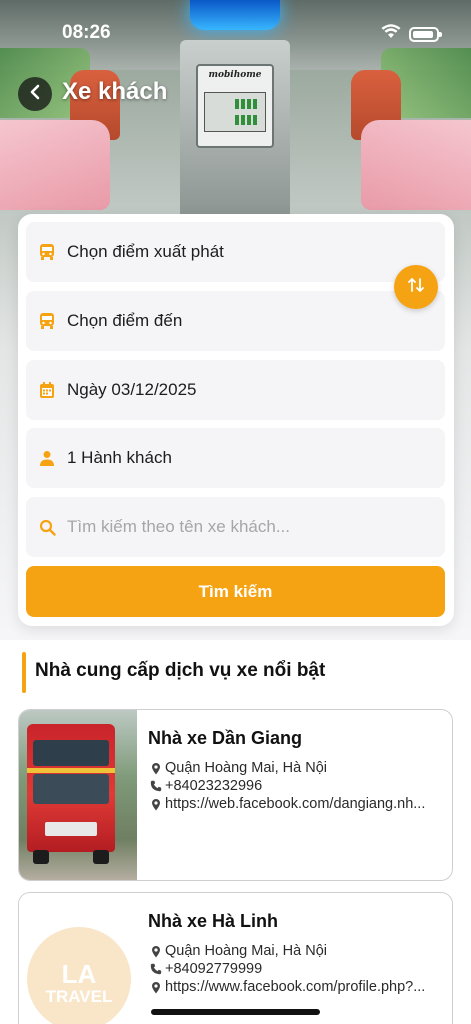  What do you see at coordinates (55, 165) in the screenshot?
I see `hero-bed-left` at bounding box center [55, 165].